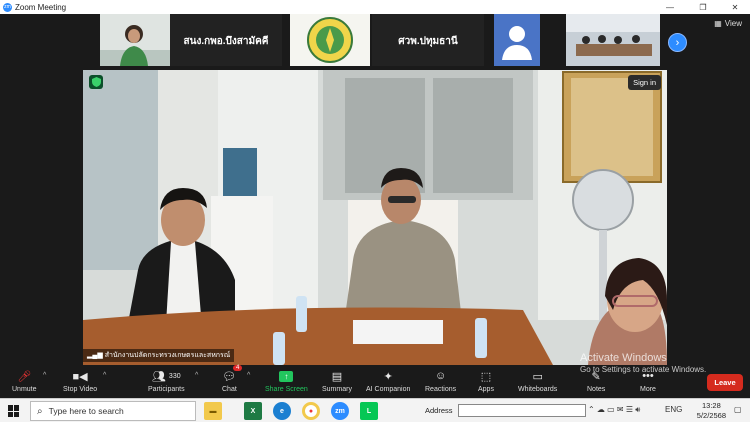  I want to click on signal-bars-icon: ▂▄▆, so click(95, 355).